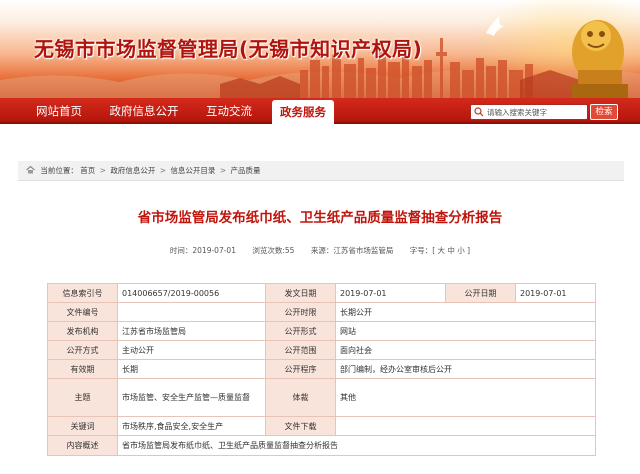  Describe the element at coordinates (228, 49) in the screenshot. I see `site-title: 无锡市市场监督管理局(无锡市知识产权局)` at that location.